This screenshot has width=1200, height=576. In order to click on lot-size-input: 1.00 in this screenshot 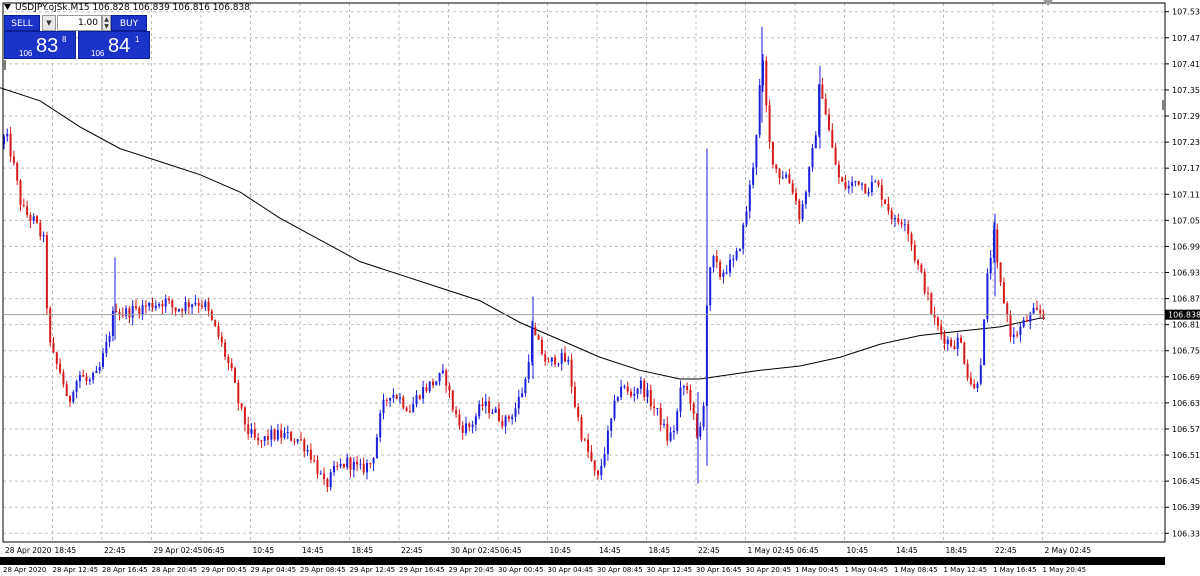, I will do `click(79, 23)`.